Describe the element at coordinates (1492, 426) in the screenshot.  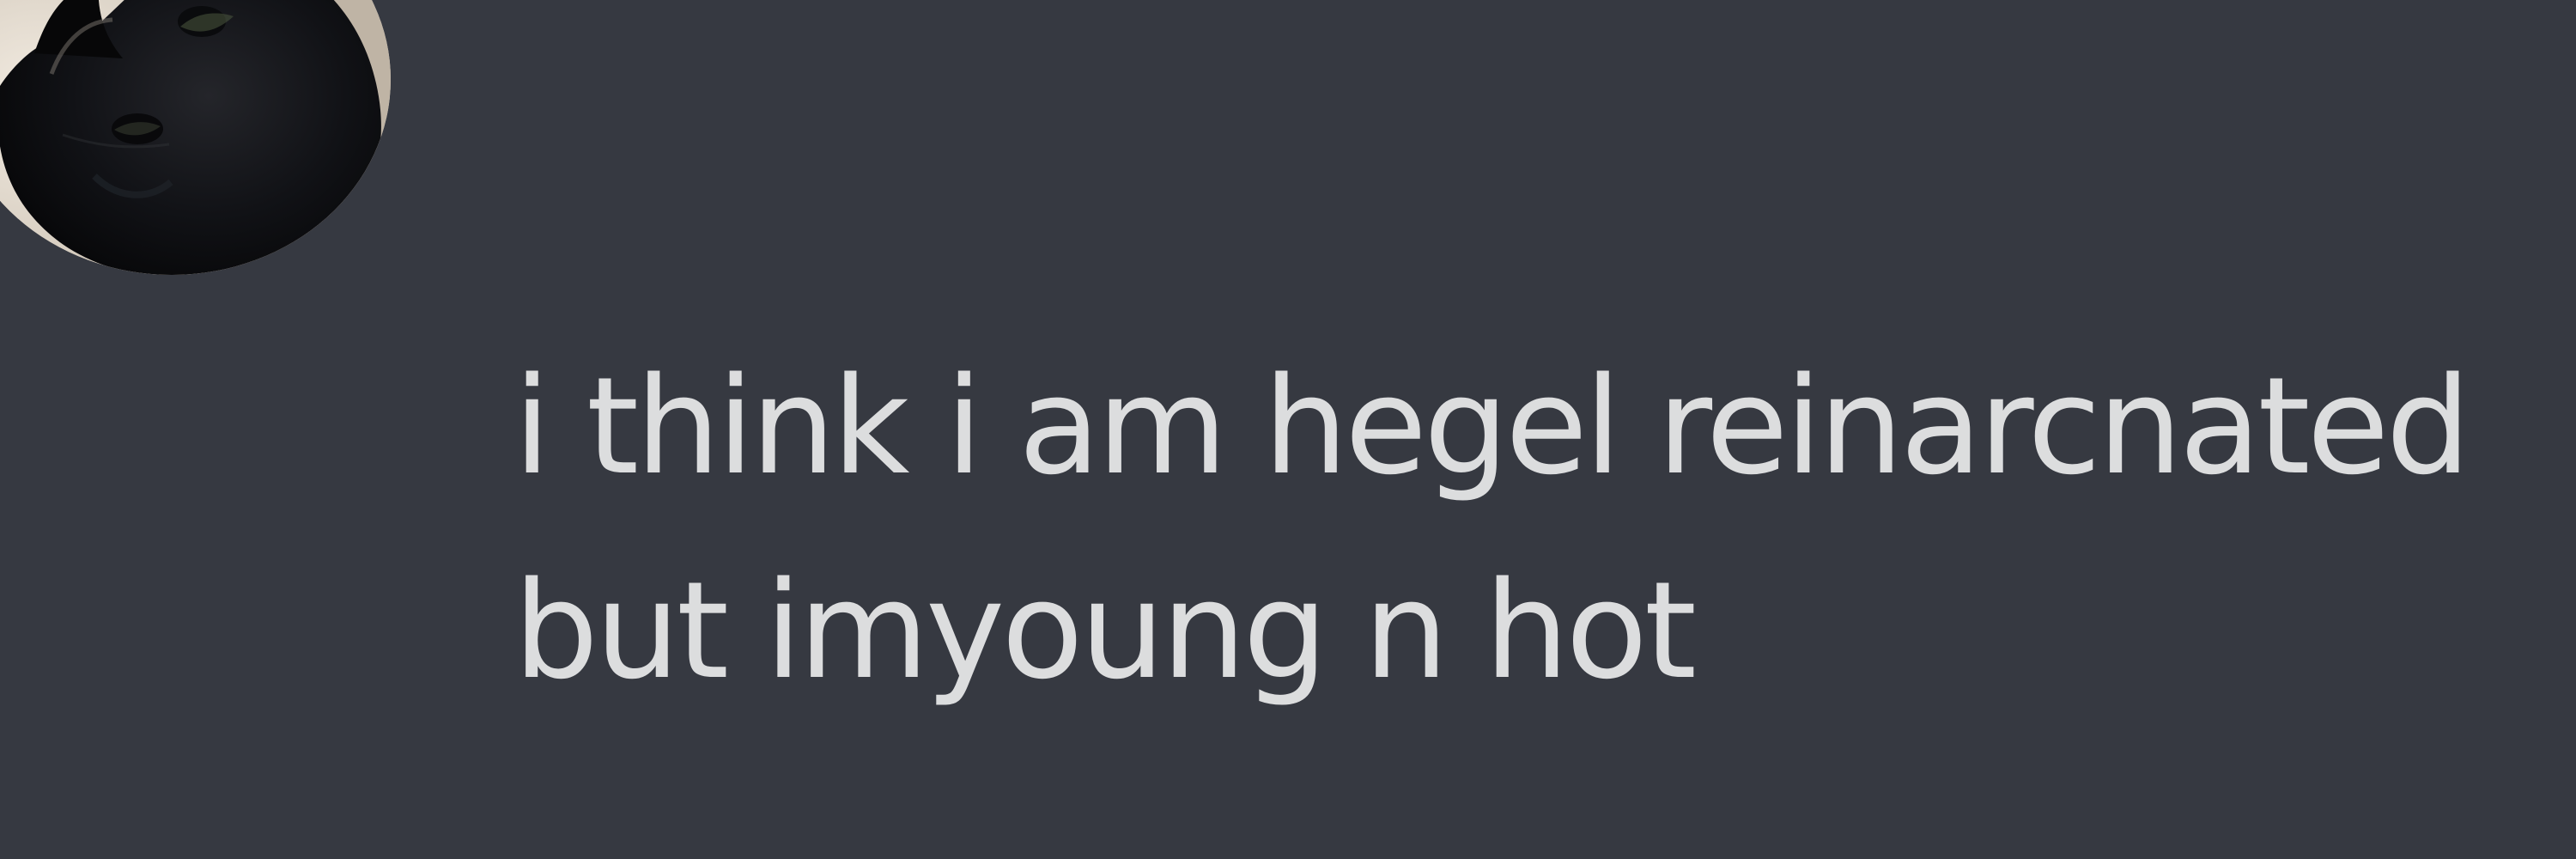
I see `message-line: i think i am hegel reinarcnated` at that location.